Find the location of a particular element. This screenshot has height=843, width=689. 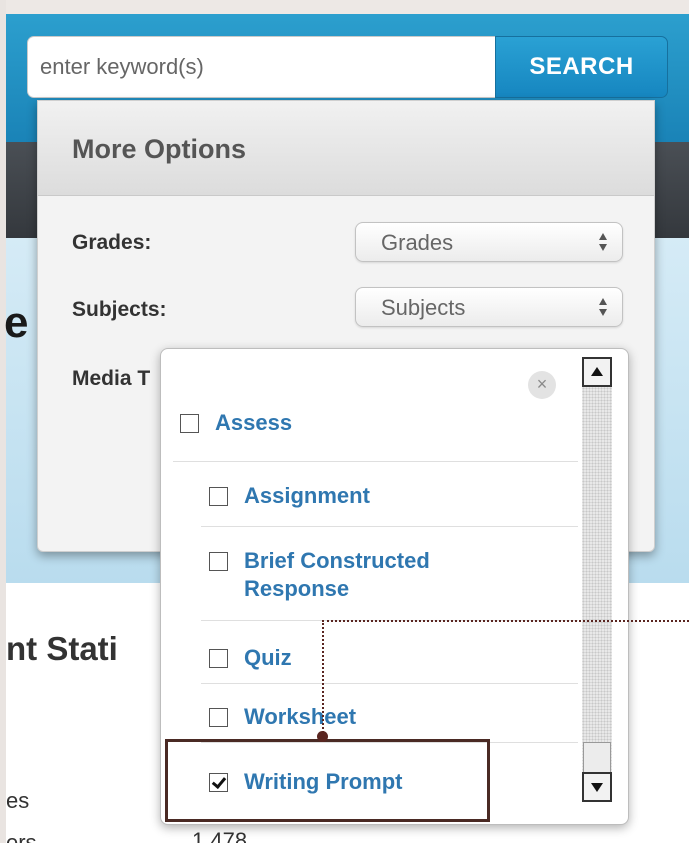

option-label: Worksheet is located at coordinates (300, 716).